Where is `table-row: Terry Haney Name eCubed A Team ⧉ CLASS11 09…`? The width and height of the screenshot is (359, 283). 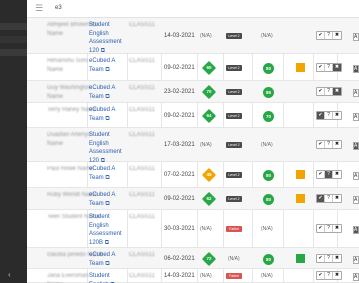
table-row: Terry Haney Name eCubed A Team ⧉ CLASS11 09… is located at coordinates (193, 115).